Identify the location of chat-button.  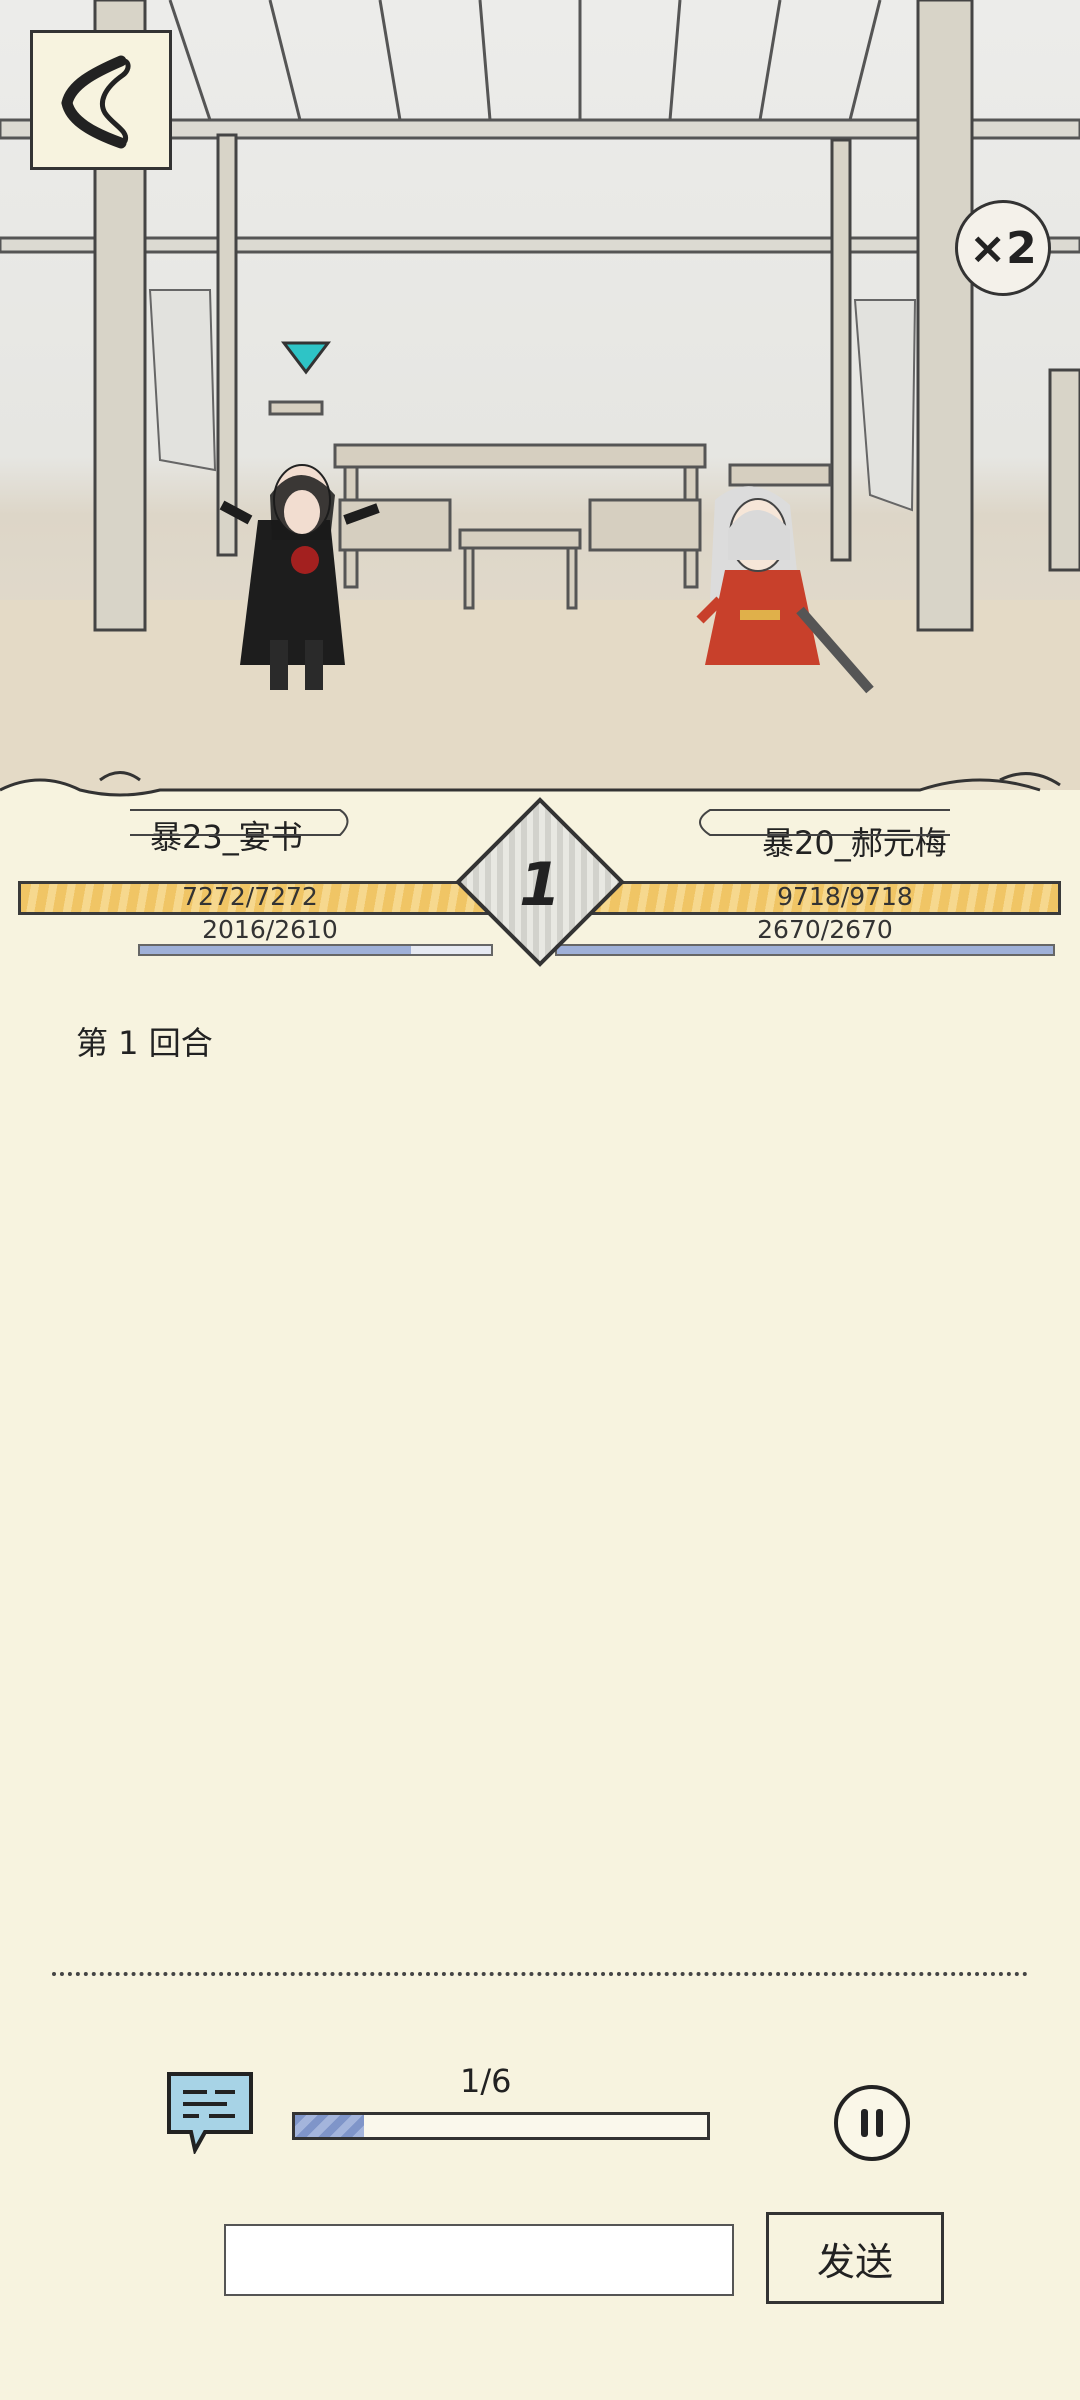
(210, 2113).